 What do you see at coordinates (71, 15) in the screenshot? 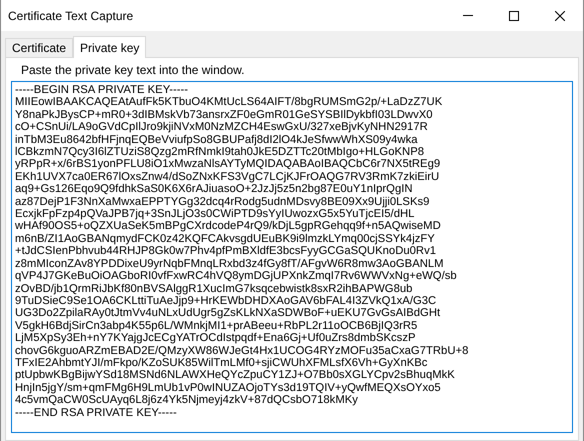
I see `window-title: Certificate Text Capture` at bounding box center [71, 15].